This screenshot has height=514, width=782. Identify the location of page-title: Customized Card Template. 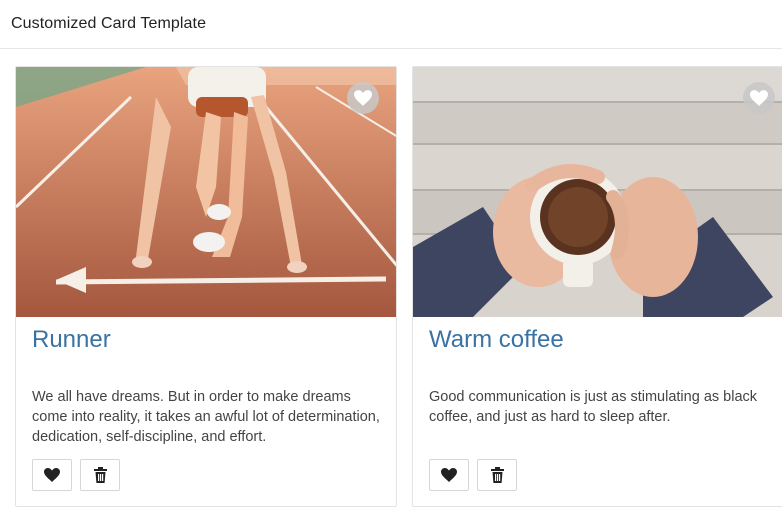
(109, 23).